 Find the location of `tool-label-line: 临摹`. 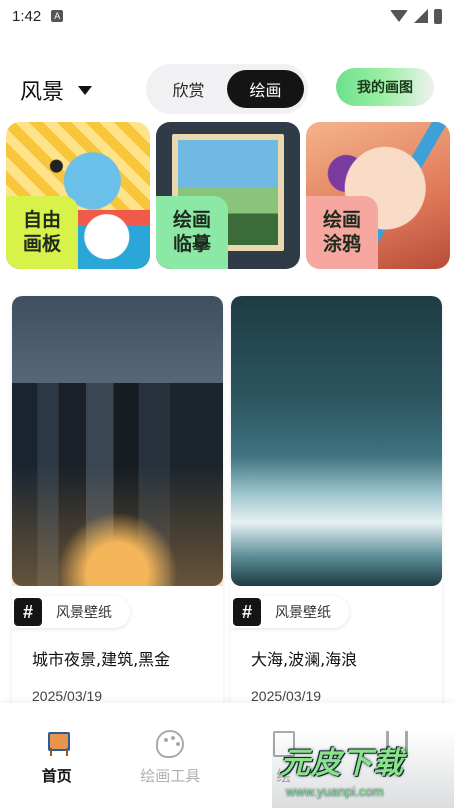

tool-label-line: 临摹 is located at coordinates (191, 243).